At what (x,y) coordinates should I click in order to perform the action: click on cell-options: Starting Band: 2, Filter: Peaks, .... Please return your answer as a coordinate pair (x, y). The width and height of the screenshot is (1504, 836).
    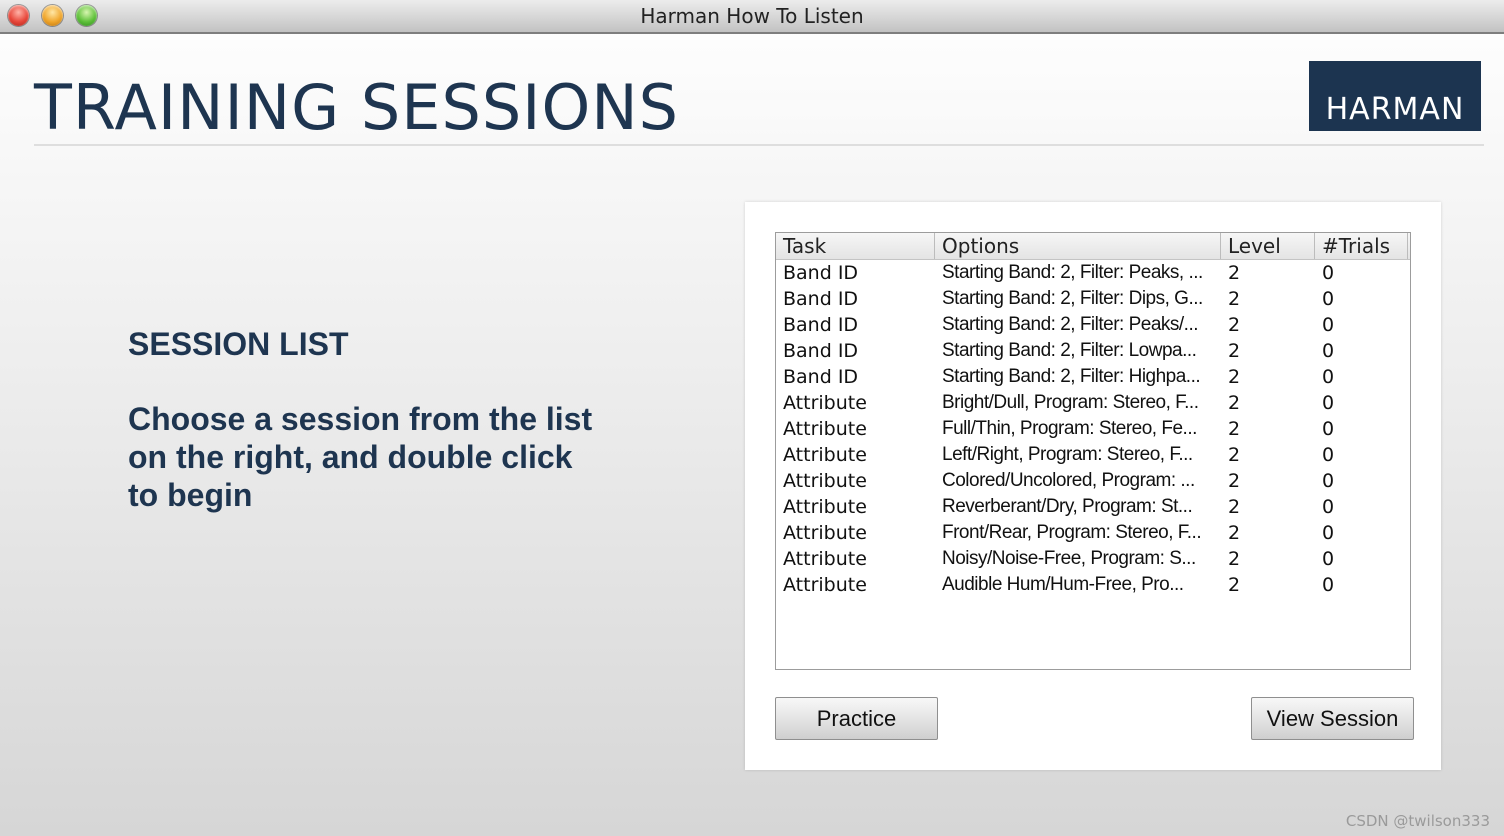
    Looking at the image, I should click on (1072, 272).